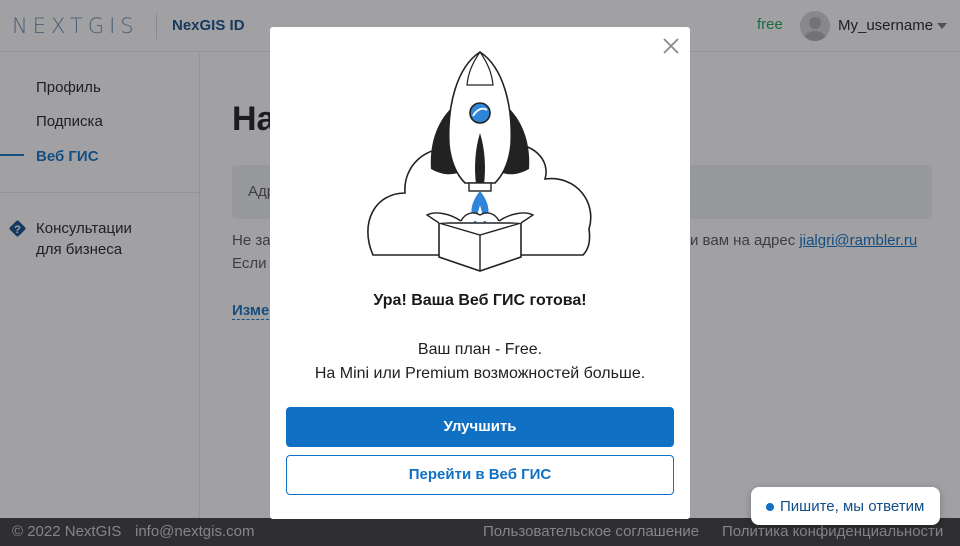 The height and width of the screenshot is (546, 960). I want to click on open-webgis-button: Перейти в Веб ГИС, so click(480, 475).